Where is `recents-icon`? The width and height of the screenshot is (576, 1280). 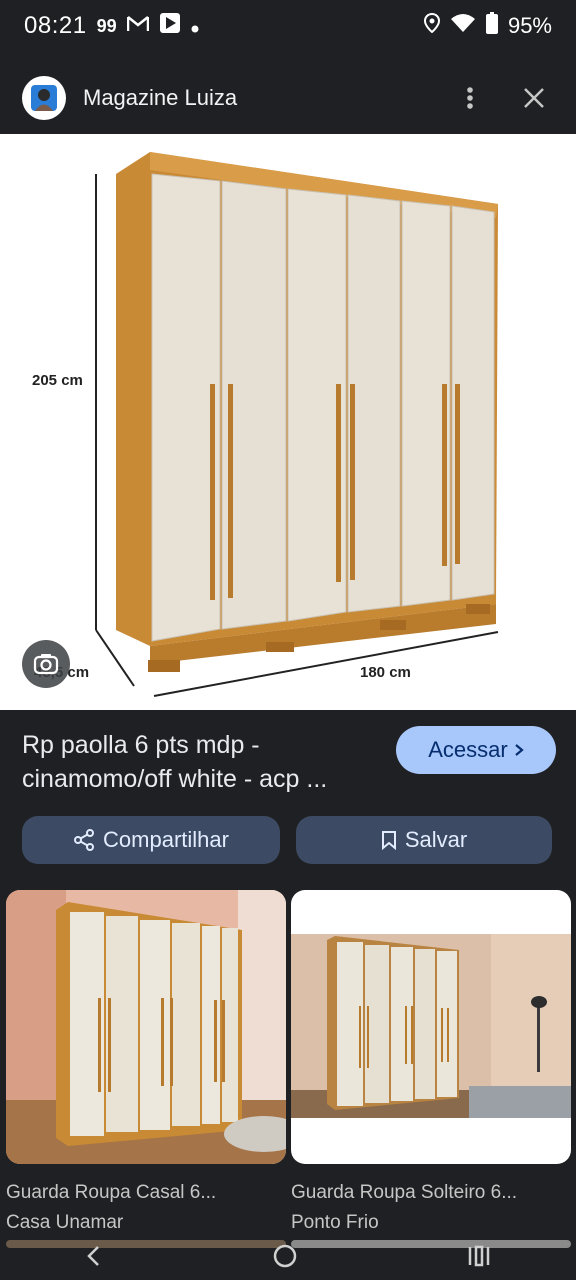 recents-icon is located at coordinates (479, 1255).